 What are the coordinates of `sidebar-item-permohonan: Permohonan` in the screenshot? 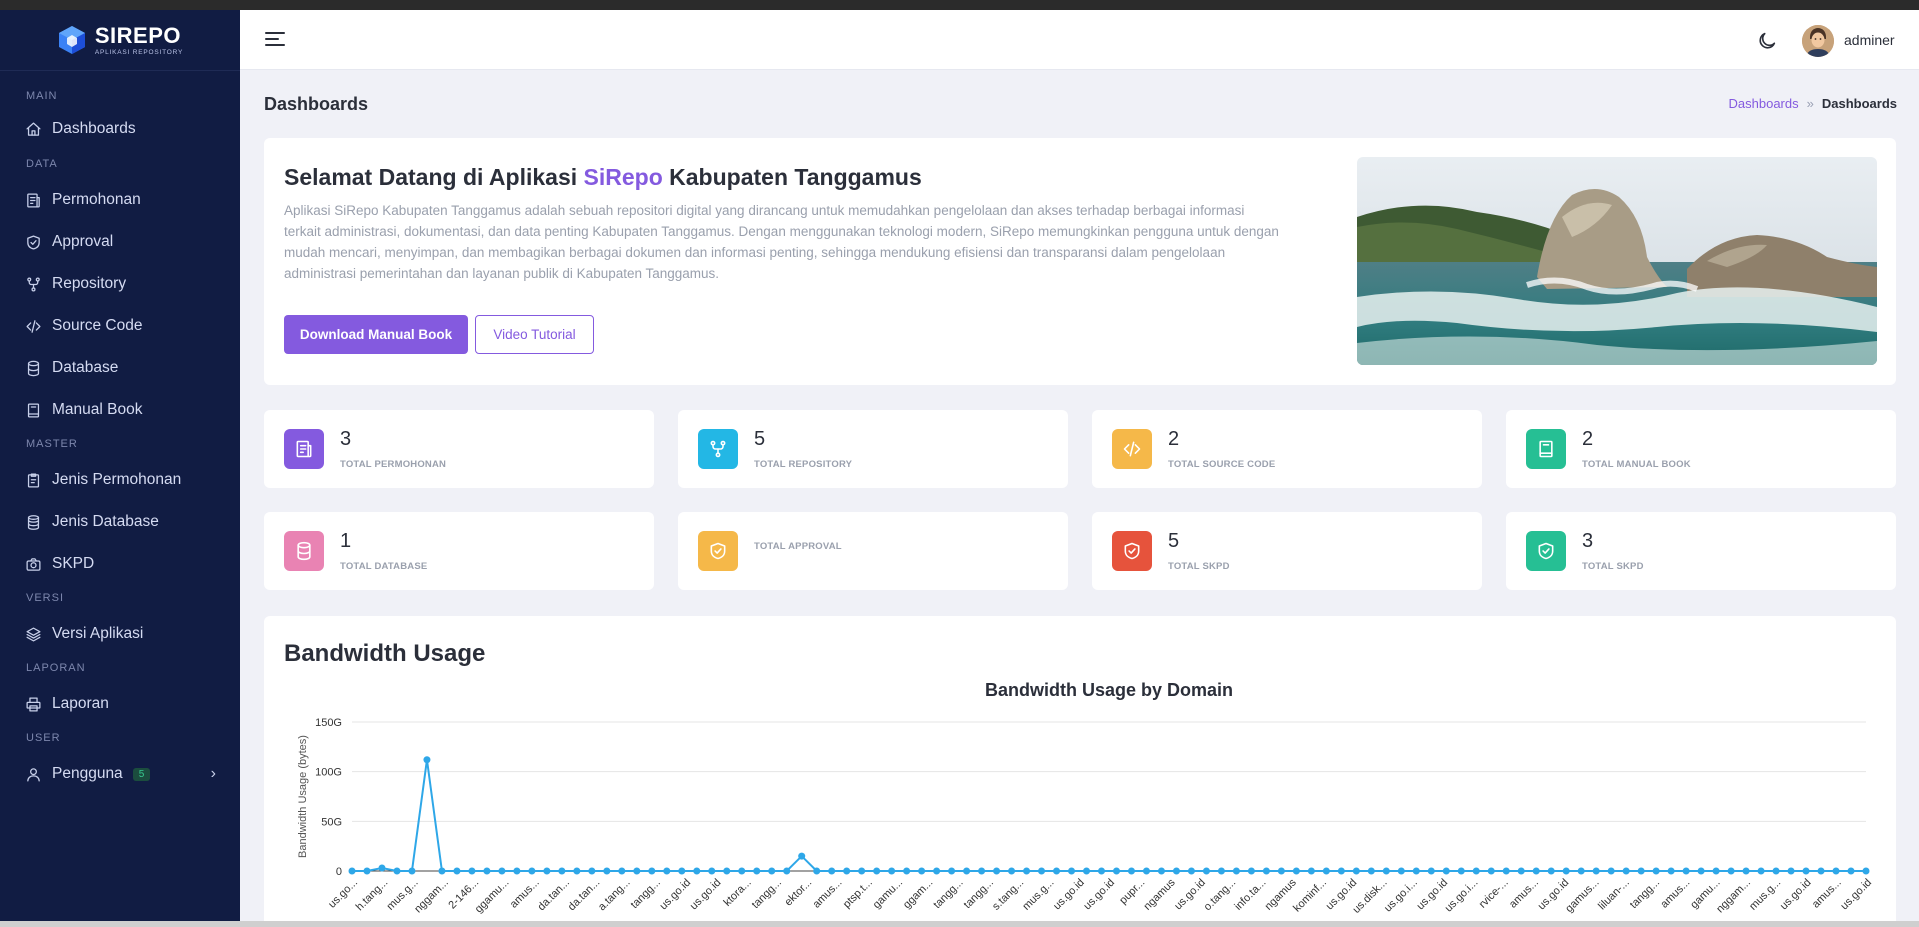 It's located at (120, 200).